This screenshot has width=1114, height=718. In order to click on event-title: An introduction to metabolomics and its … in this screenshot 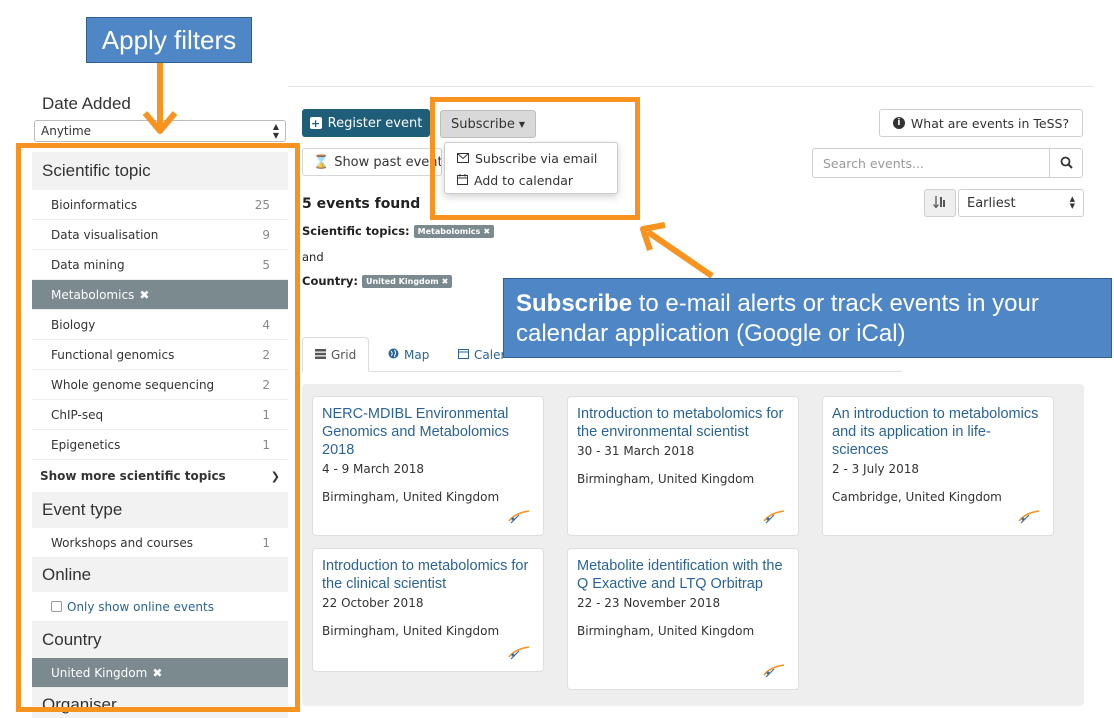, I will do `click(938, 432)`.